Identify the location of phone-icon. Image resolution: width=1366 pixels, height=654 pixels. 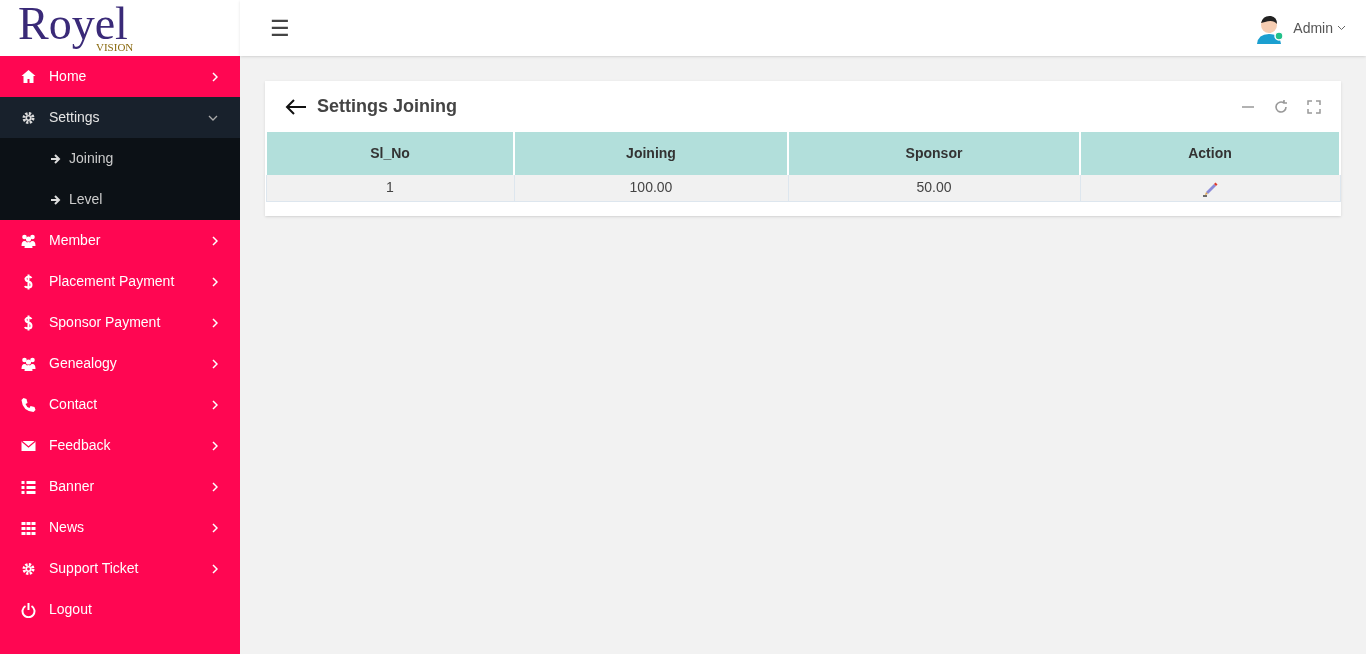
(28, 404).